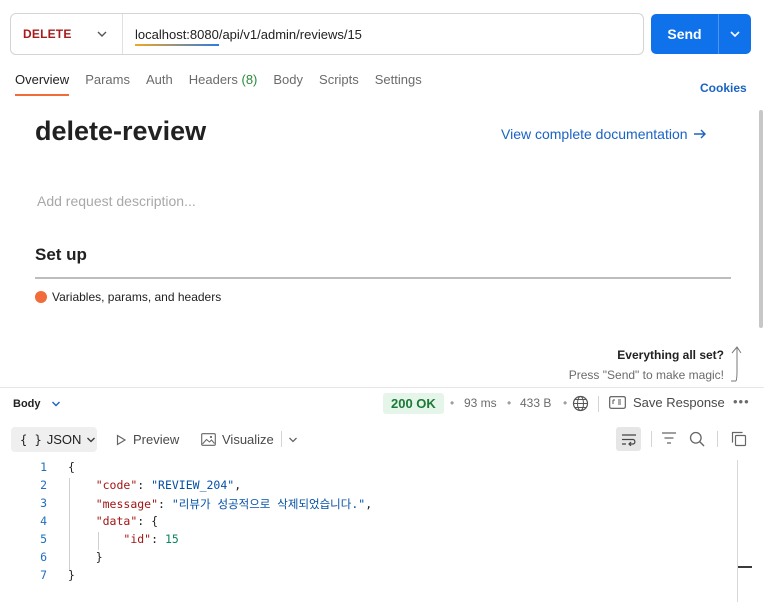 The width and height of the screenshot is (764, 602). I want to click on overview-scrollbar, so click(761, 219).